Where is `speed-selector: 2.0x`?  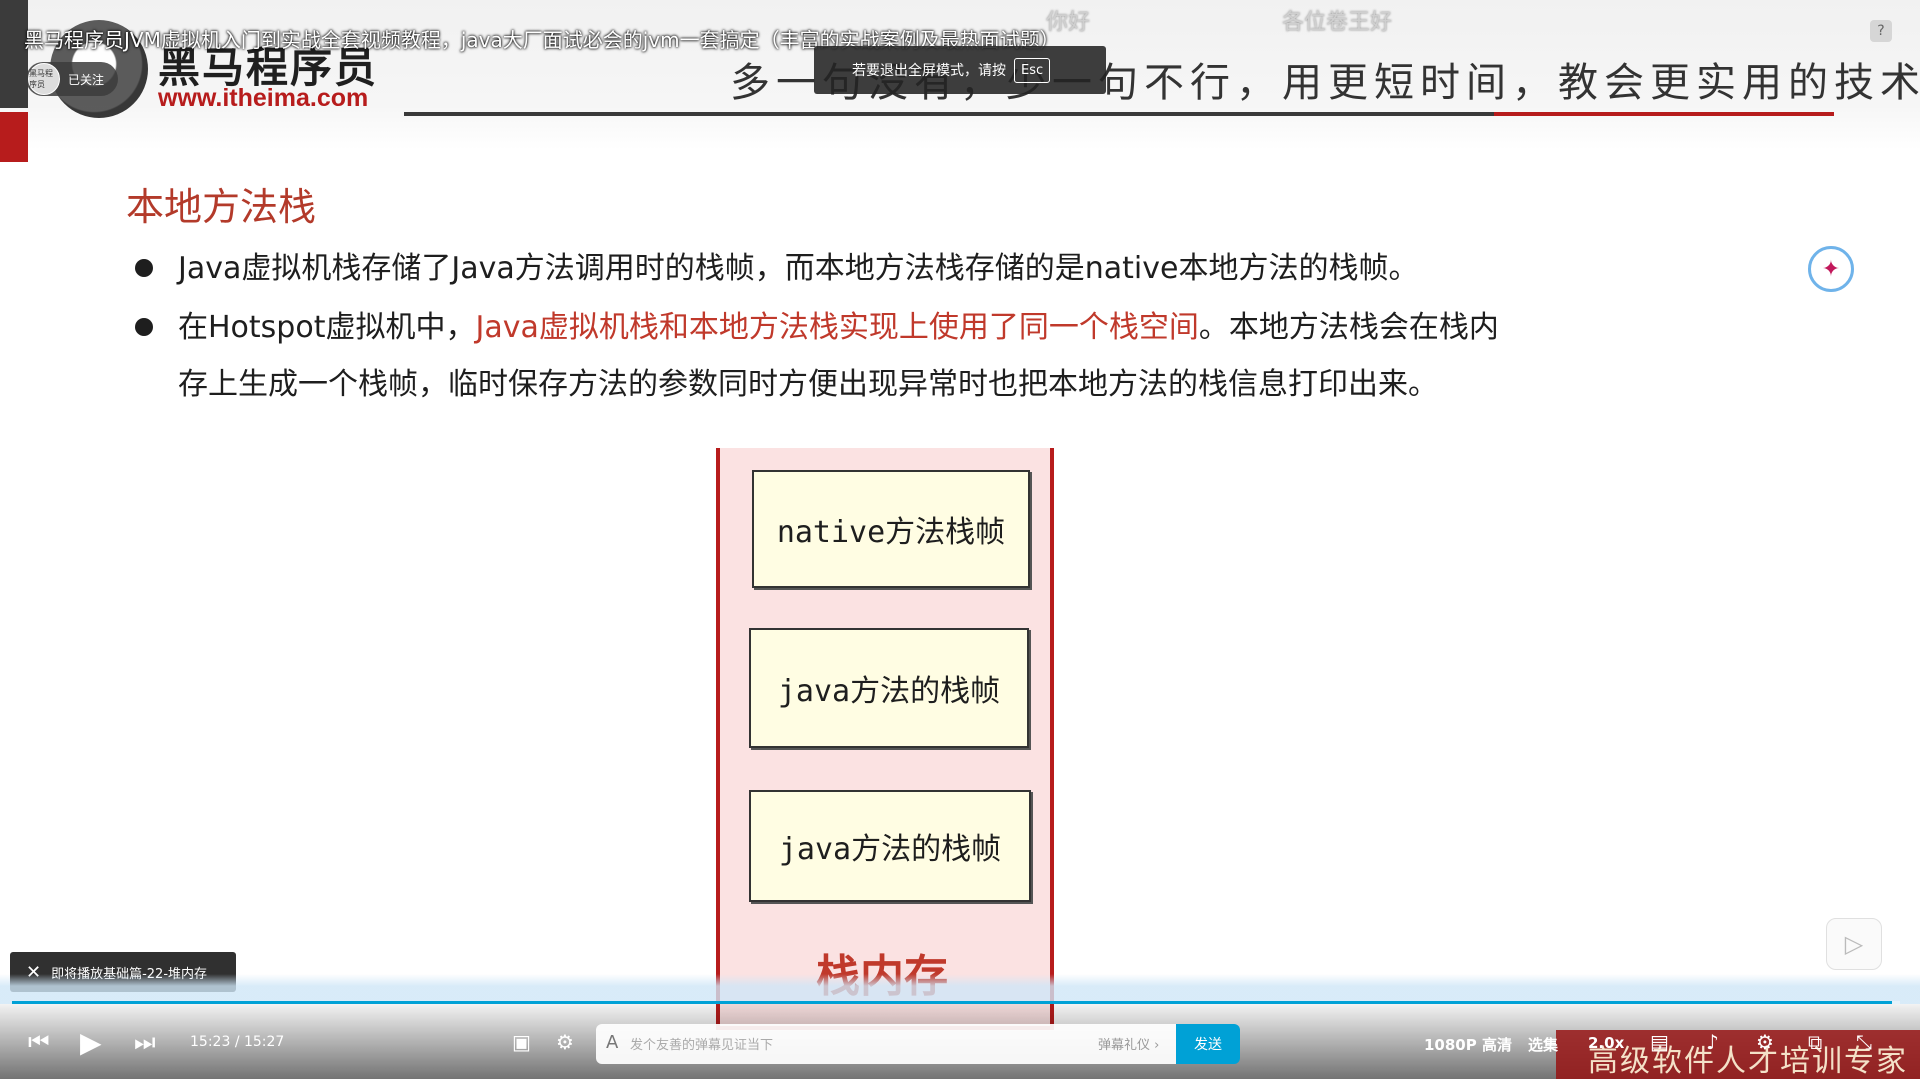
speed-selector: 2.0x is located at coordinates (1606, 1043).